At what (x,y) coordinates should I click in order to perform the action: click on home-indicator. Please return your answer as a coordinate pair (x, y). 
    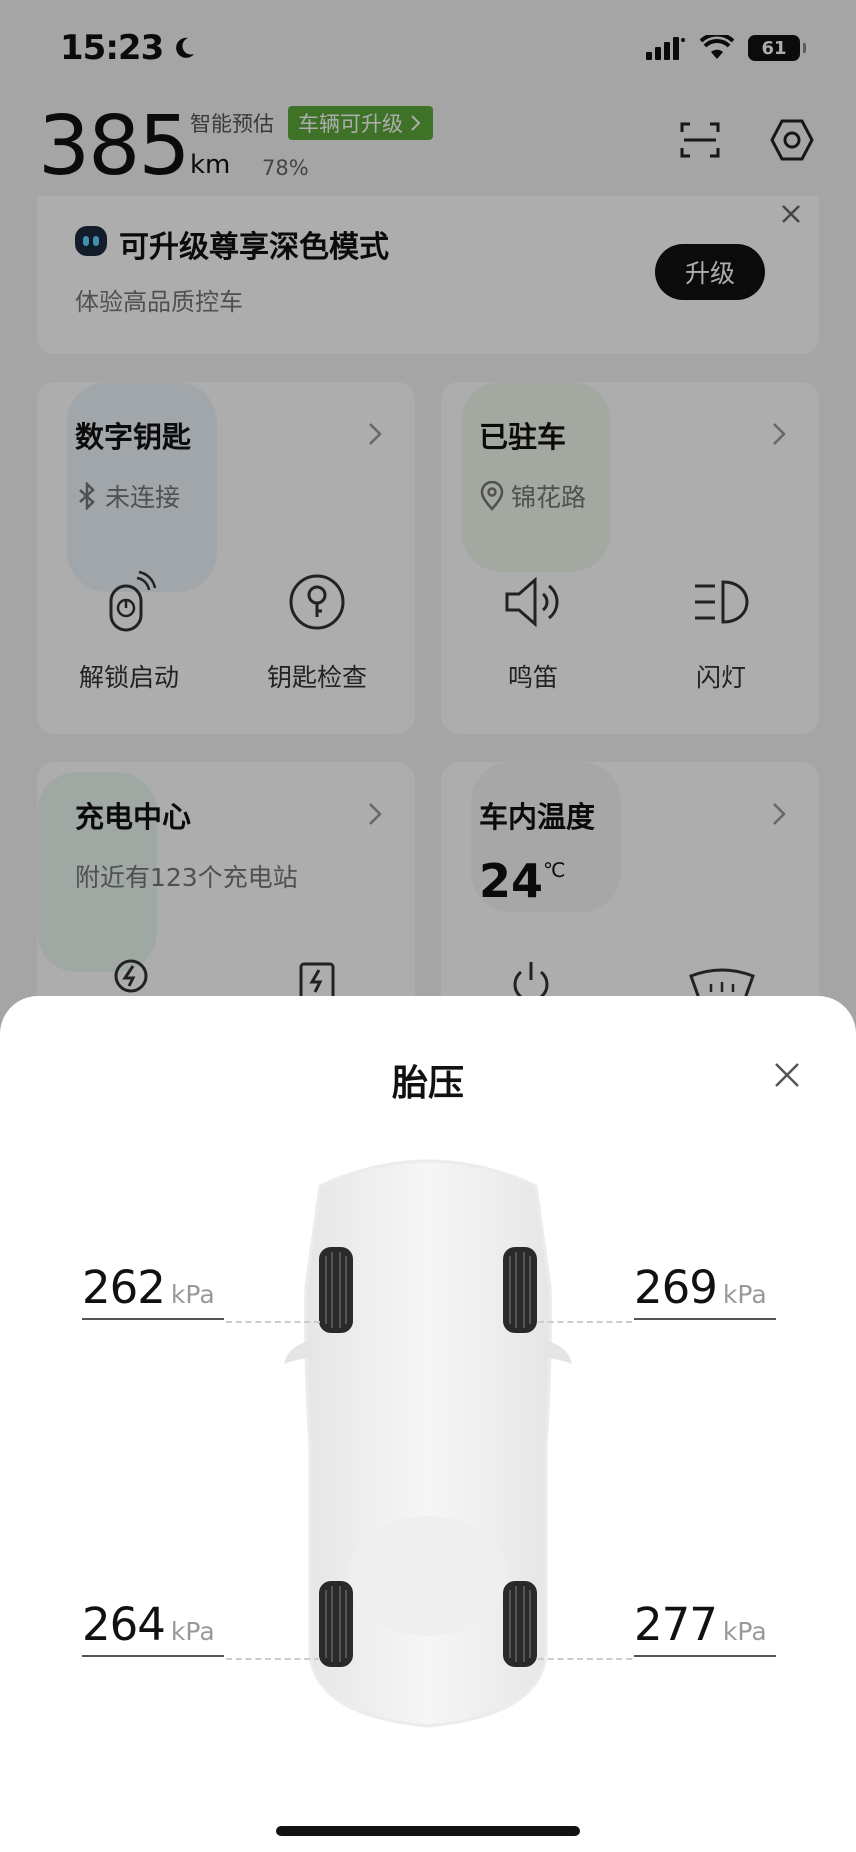
    Looking at the image, I should click on (428, 1831).